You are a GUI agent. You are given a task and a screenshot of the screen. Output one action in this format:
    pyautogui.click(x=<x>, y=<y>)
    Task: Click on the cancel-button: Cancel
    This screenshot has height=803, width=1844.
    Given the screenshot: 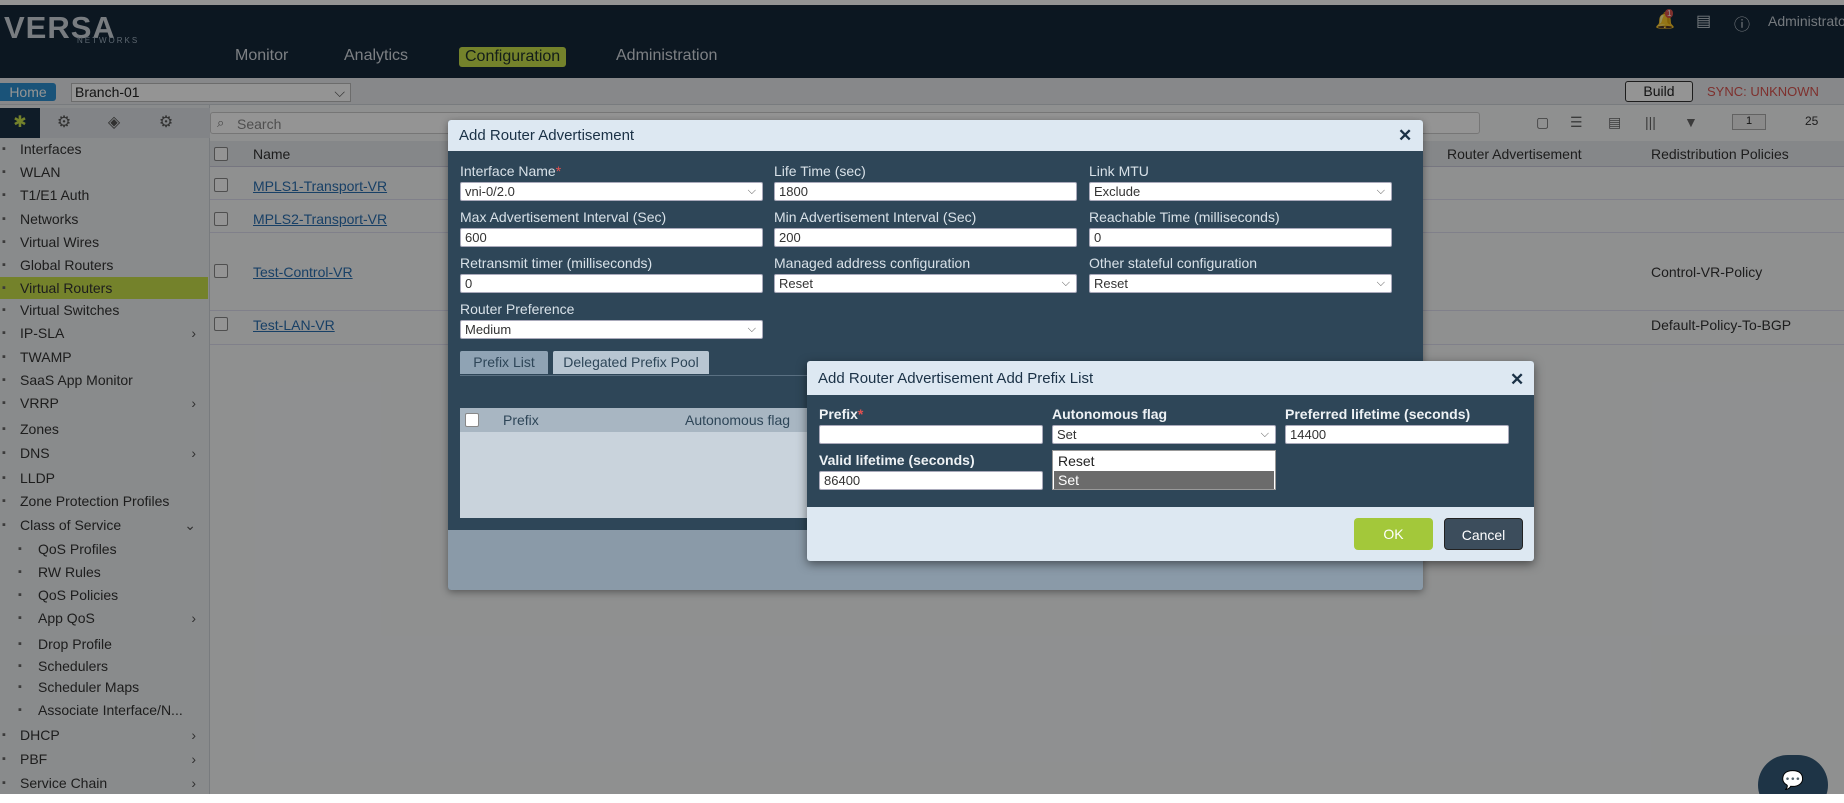 What is the action you would take?
    pyautogui.click(x=1483, y=534)
    